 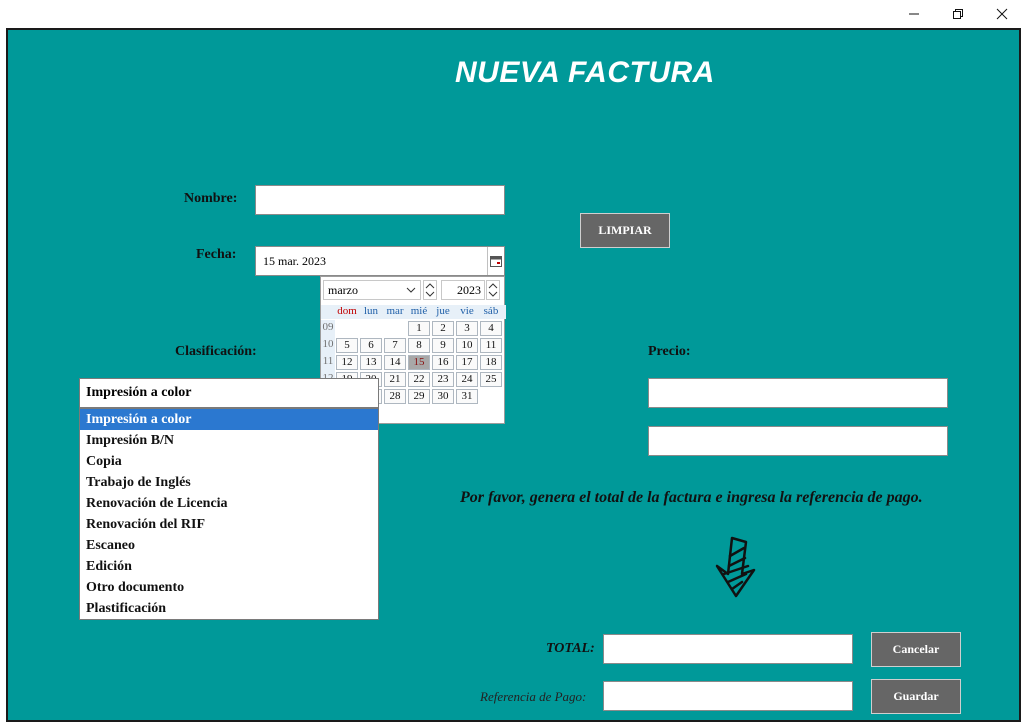 What do you see at coordinates (211, 198) in the screenshot?
I see `nombre-label: Nombre:` at bounding box center [211, 198].